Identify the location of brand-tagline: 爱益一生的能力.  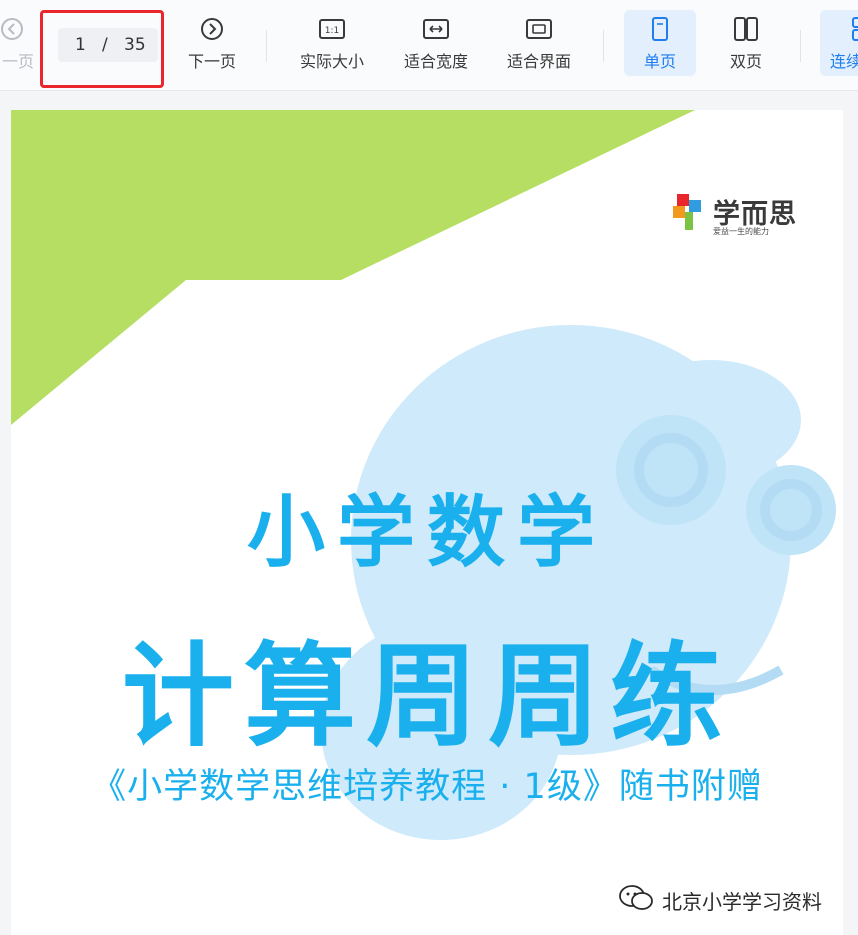
(741, 231).